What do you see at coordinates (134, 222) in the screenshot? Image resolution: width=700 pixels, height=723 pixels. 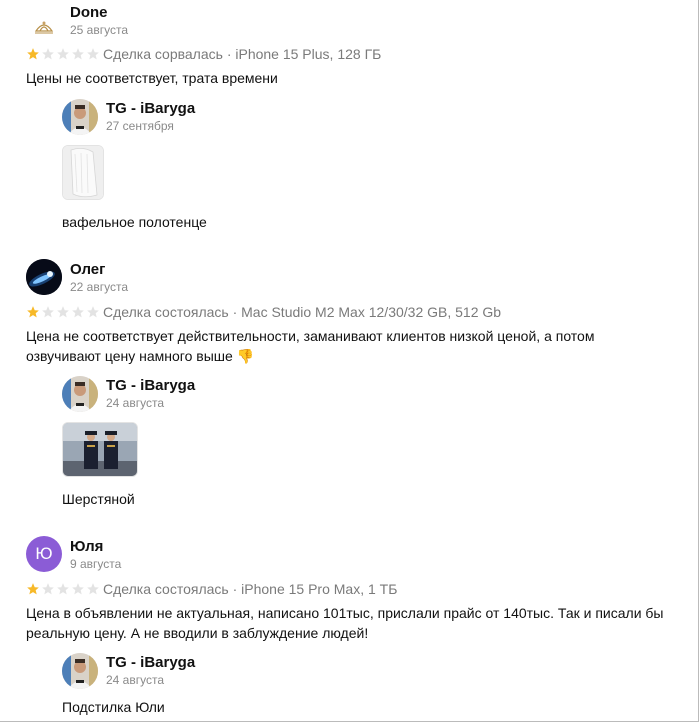 I see `reply-text: вафельное полотенце` at bounding box center [134, 222].